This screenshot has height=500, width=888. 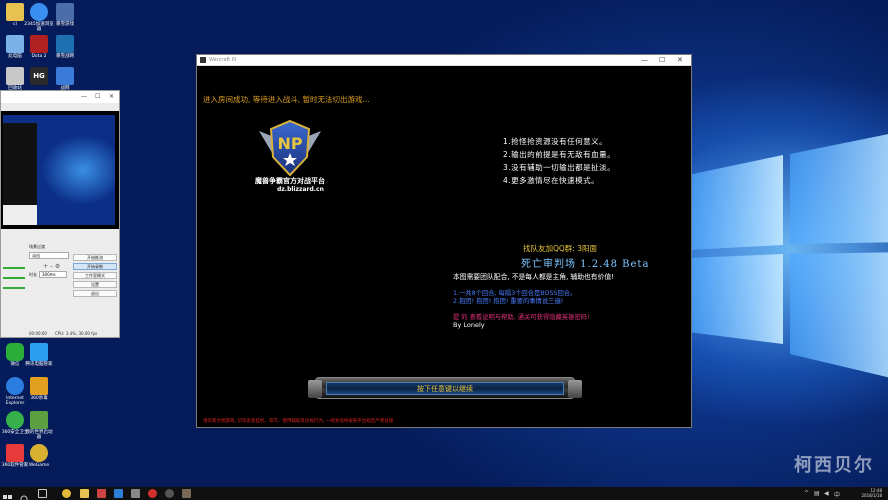 What do you see at coordinates (95, 275) in the screenshot?
I see `studio-mode-button: 工作室模式` at bounding box center [95, 275].